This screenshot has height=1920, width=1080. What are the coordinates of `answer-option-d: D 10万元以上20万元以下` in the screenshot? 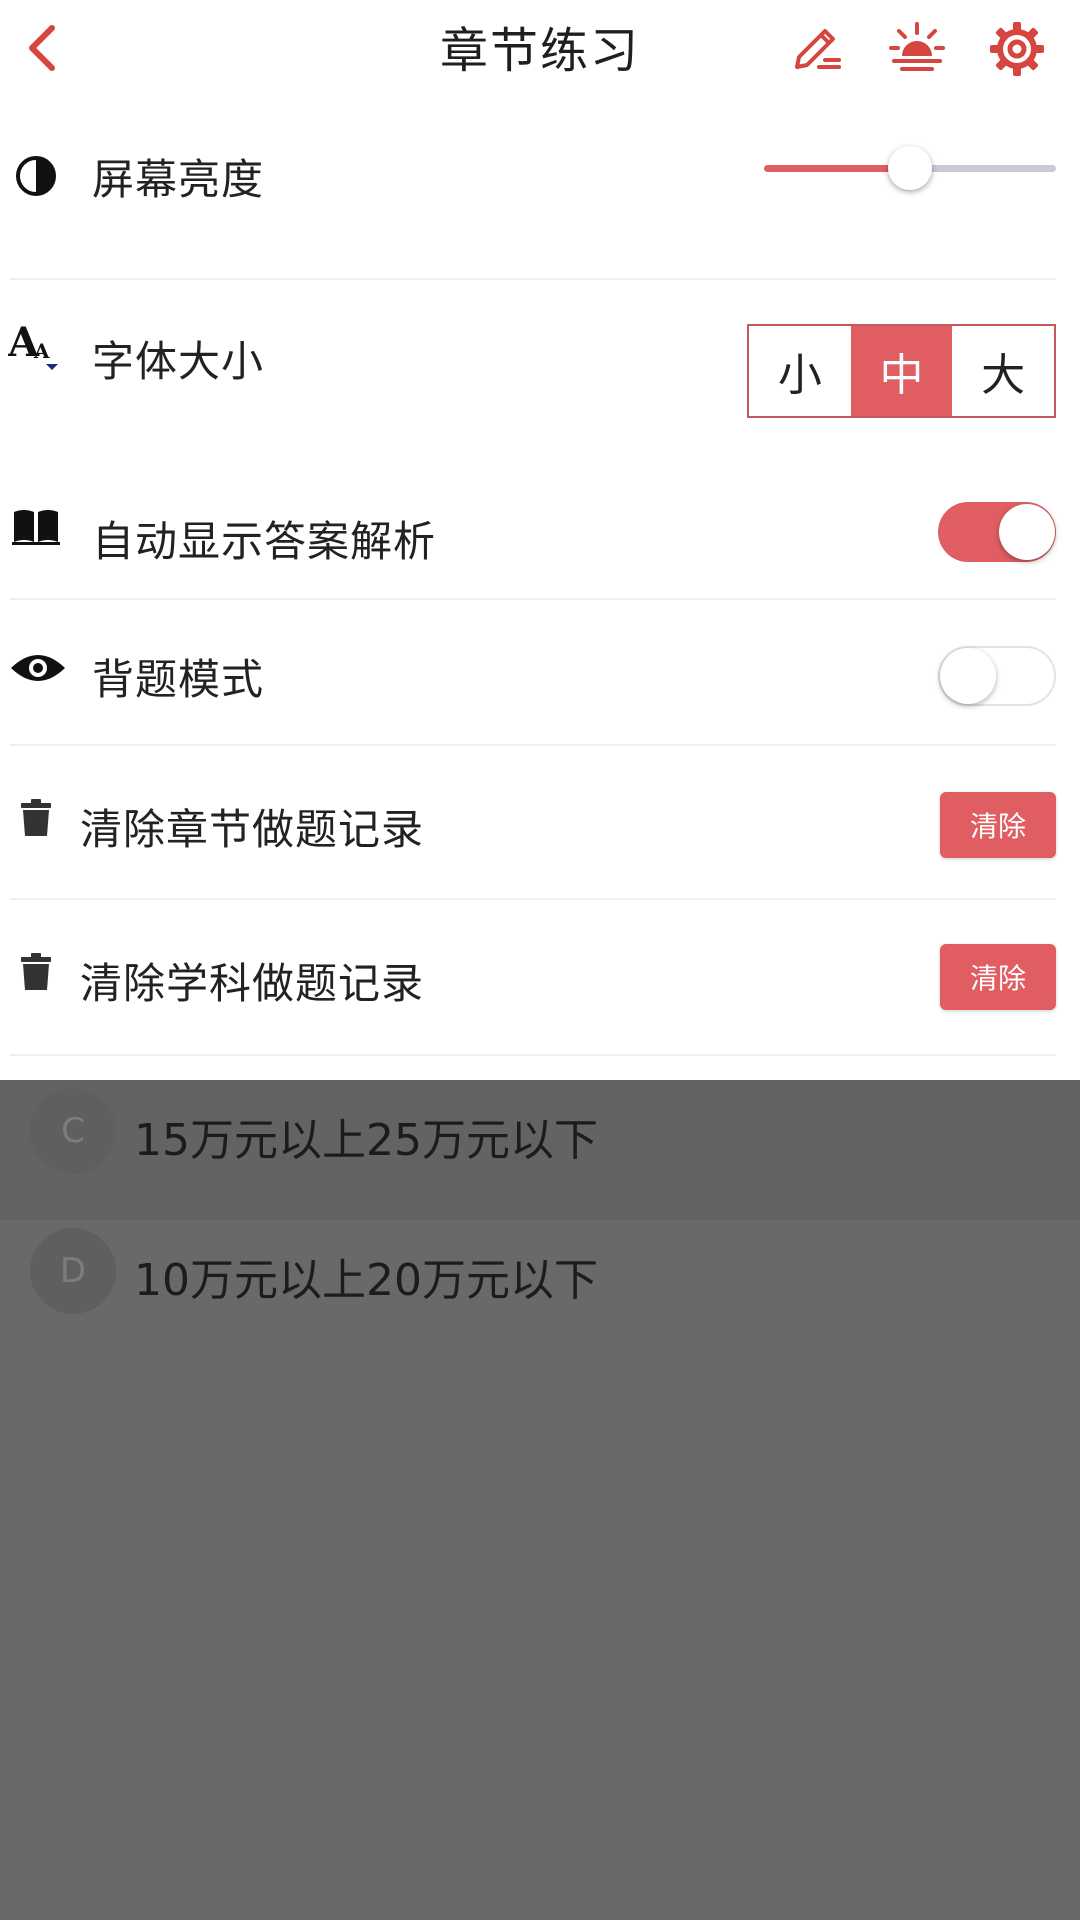 It's located at (540, 1290).